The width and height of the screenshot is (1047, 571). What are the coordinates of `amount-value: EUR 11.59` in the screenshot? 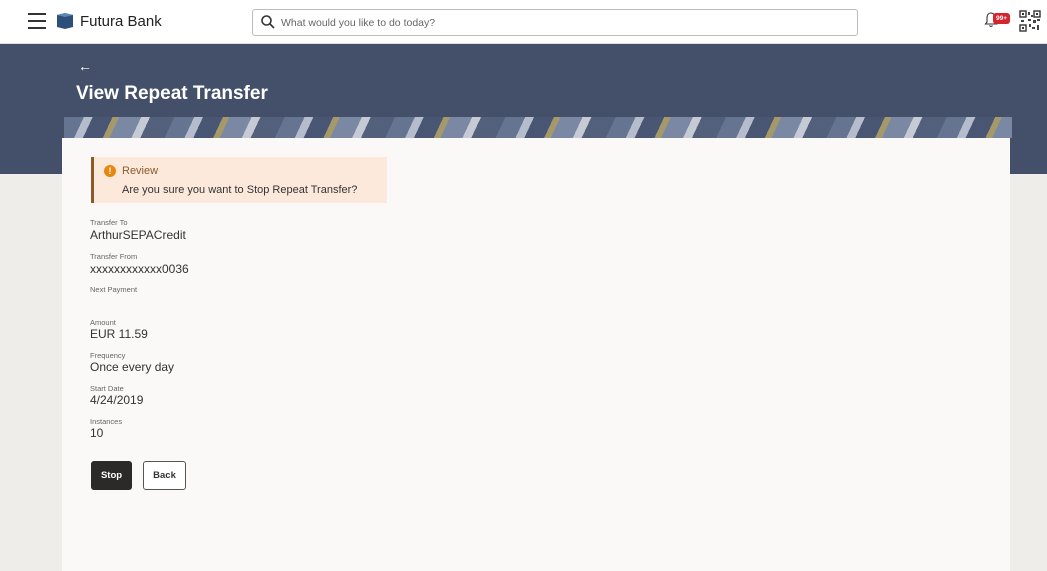 It's located at (119, 334).